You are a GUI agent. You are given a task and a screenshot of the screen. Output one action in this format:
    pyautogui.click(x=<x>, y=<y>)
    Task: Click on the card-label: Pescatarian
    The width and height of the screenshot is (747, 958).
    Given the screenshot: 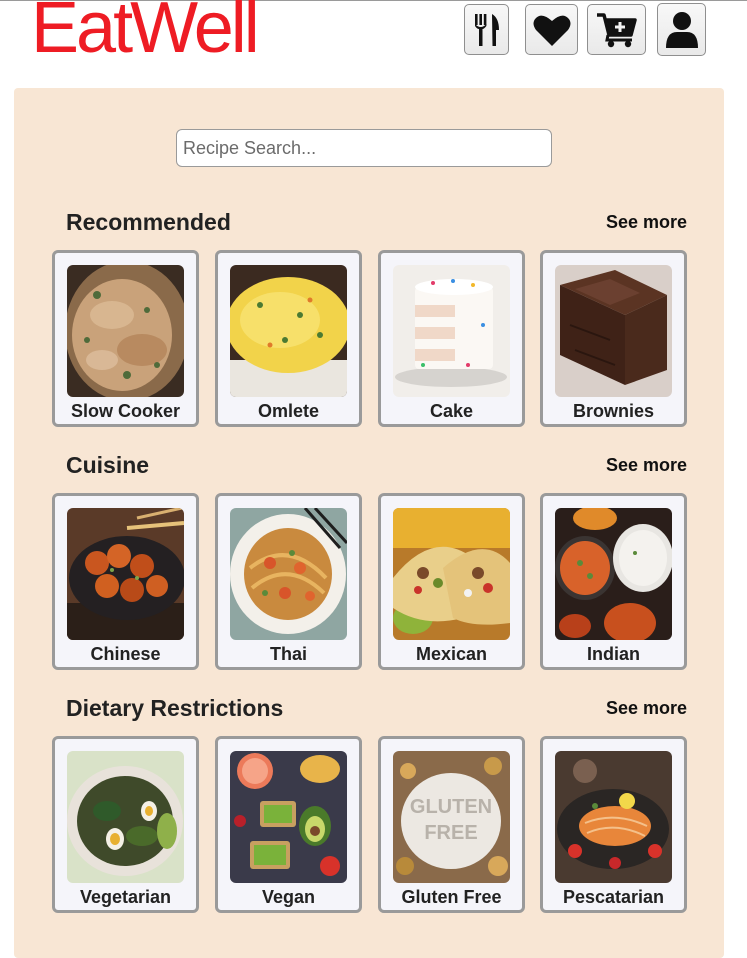 What is the action you would take?
    pyautogui.click(x=613, y=897)
    